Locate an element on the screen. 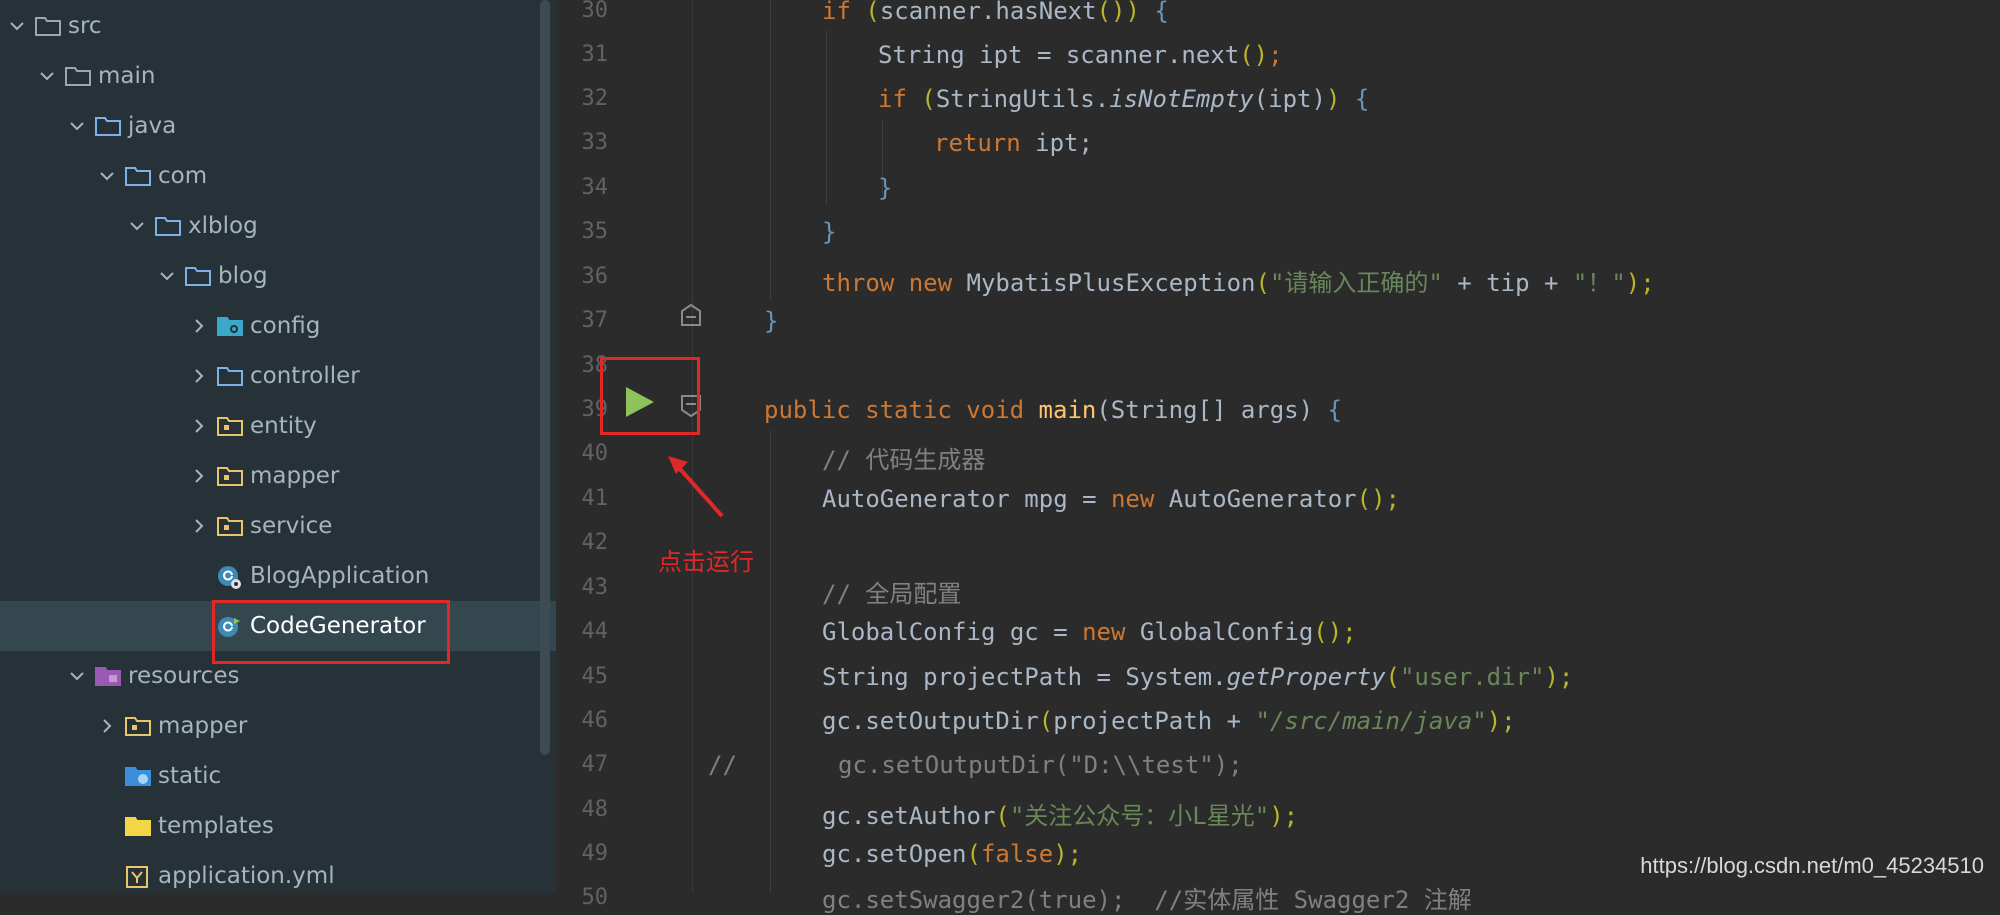 This screenshot has width=2000, height=915. tree-item-blogapplication: BlogApplication is located at coordinates (278, 576).